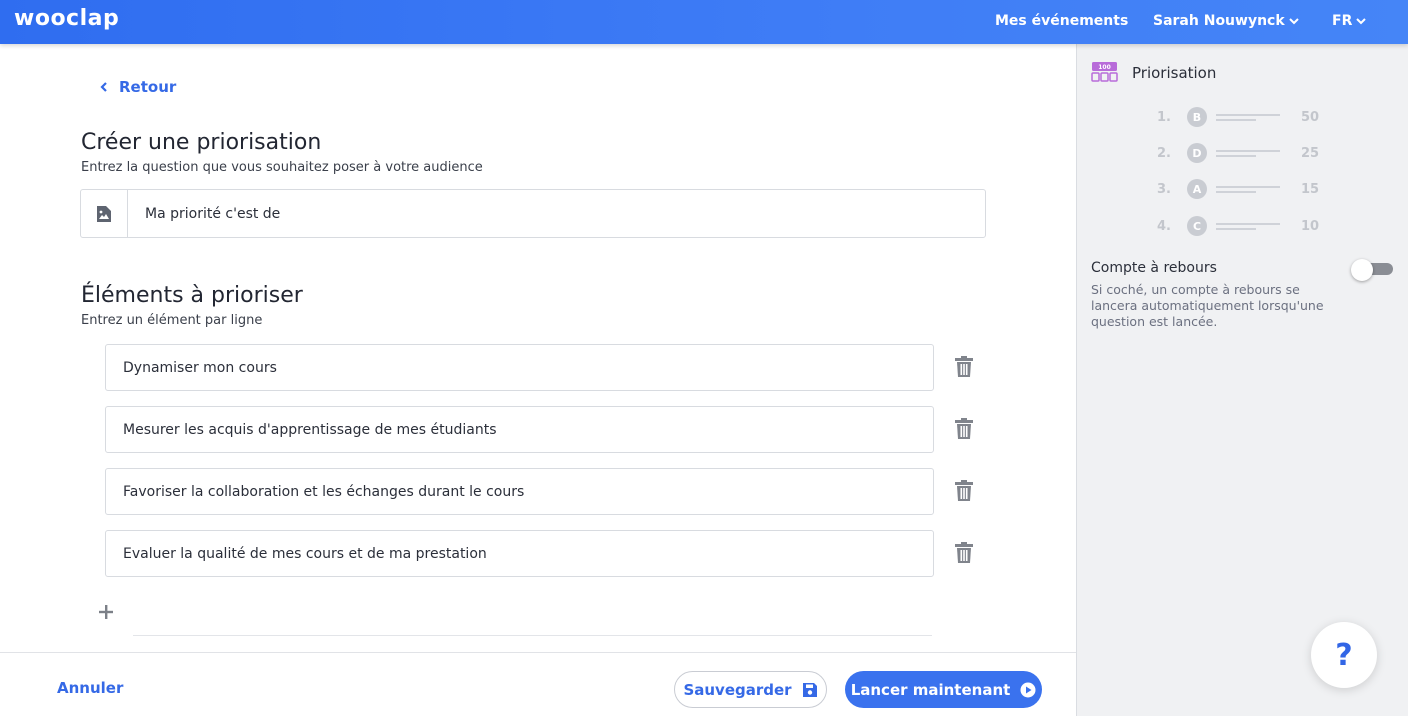 The image size is (1408, 716). I want to click on wooclap-logo: wooclap, so click(66, 18).